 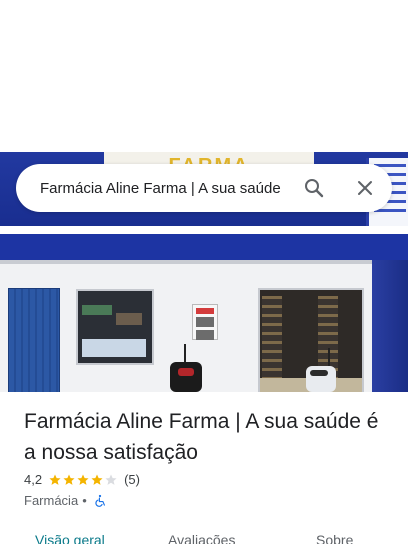 What do you see at coordinates (334, 538) in the screenshot?
I see `tab-about: Sobre` at bounding box center [334, 538].